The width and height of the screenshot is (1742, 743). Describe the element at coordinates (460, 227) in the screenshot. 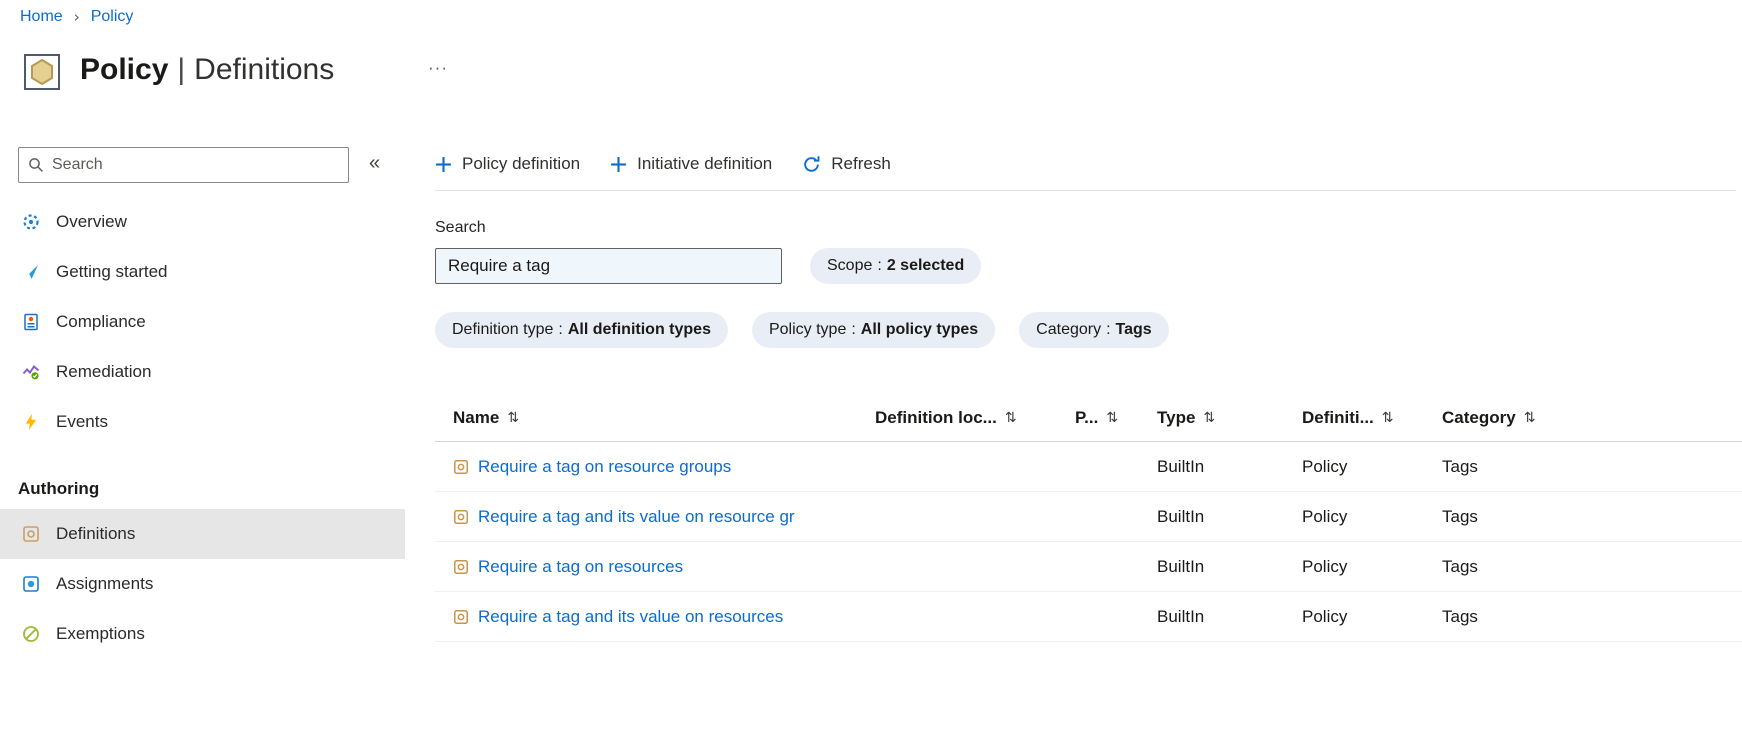

I see `search-label: Search` at that location.